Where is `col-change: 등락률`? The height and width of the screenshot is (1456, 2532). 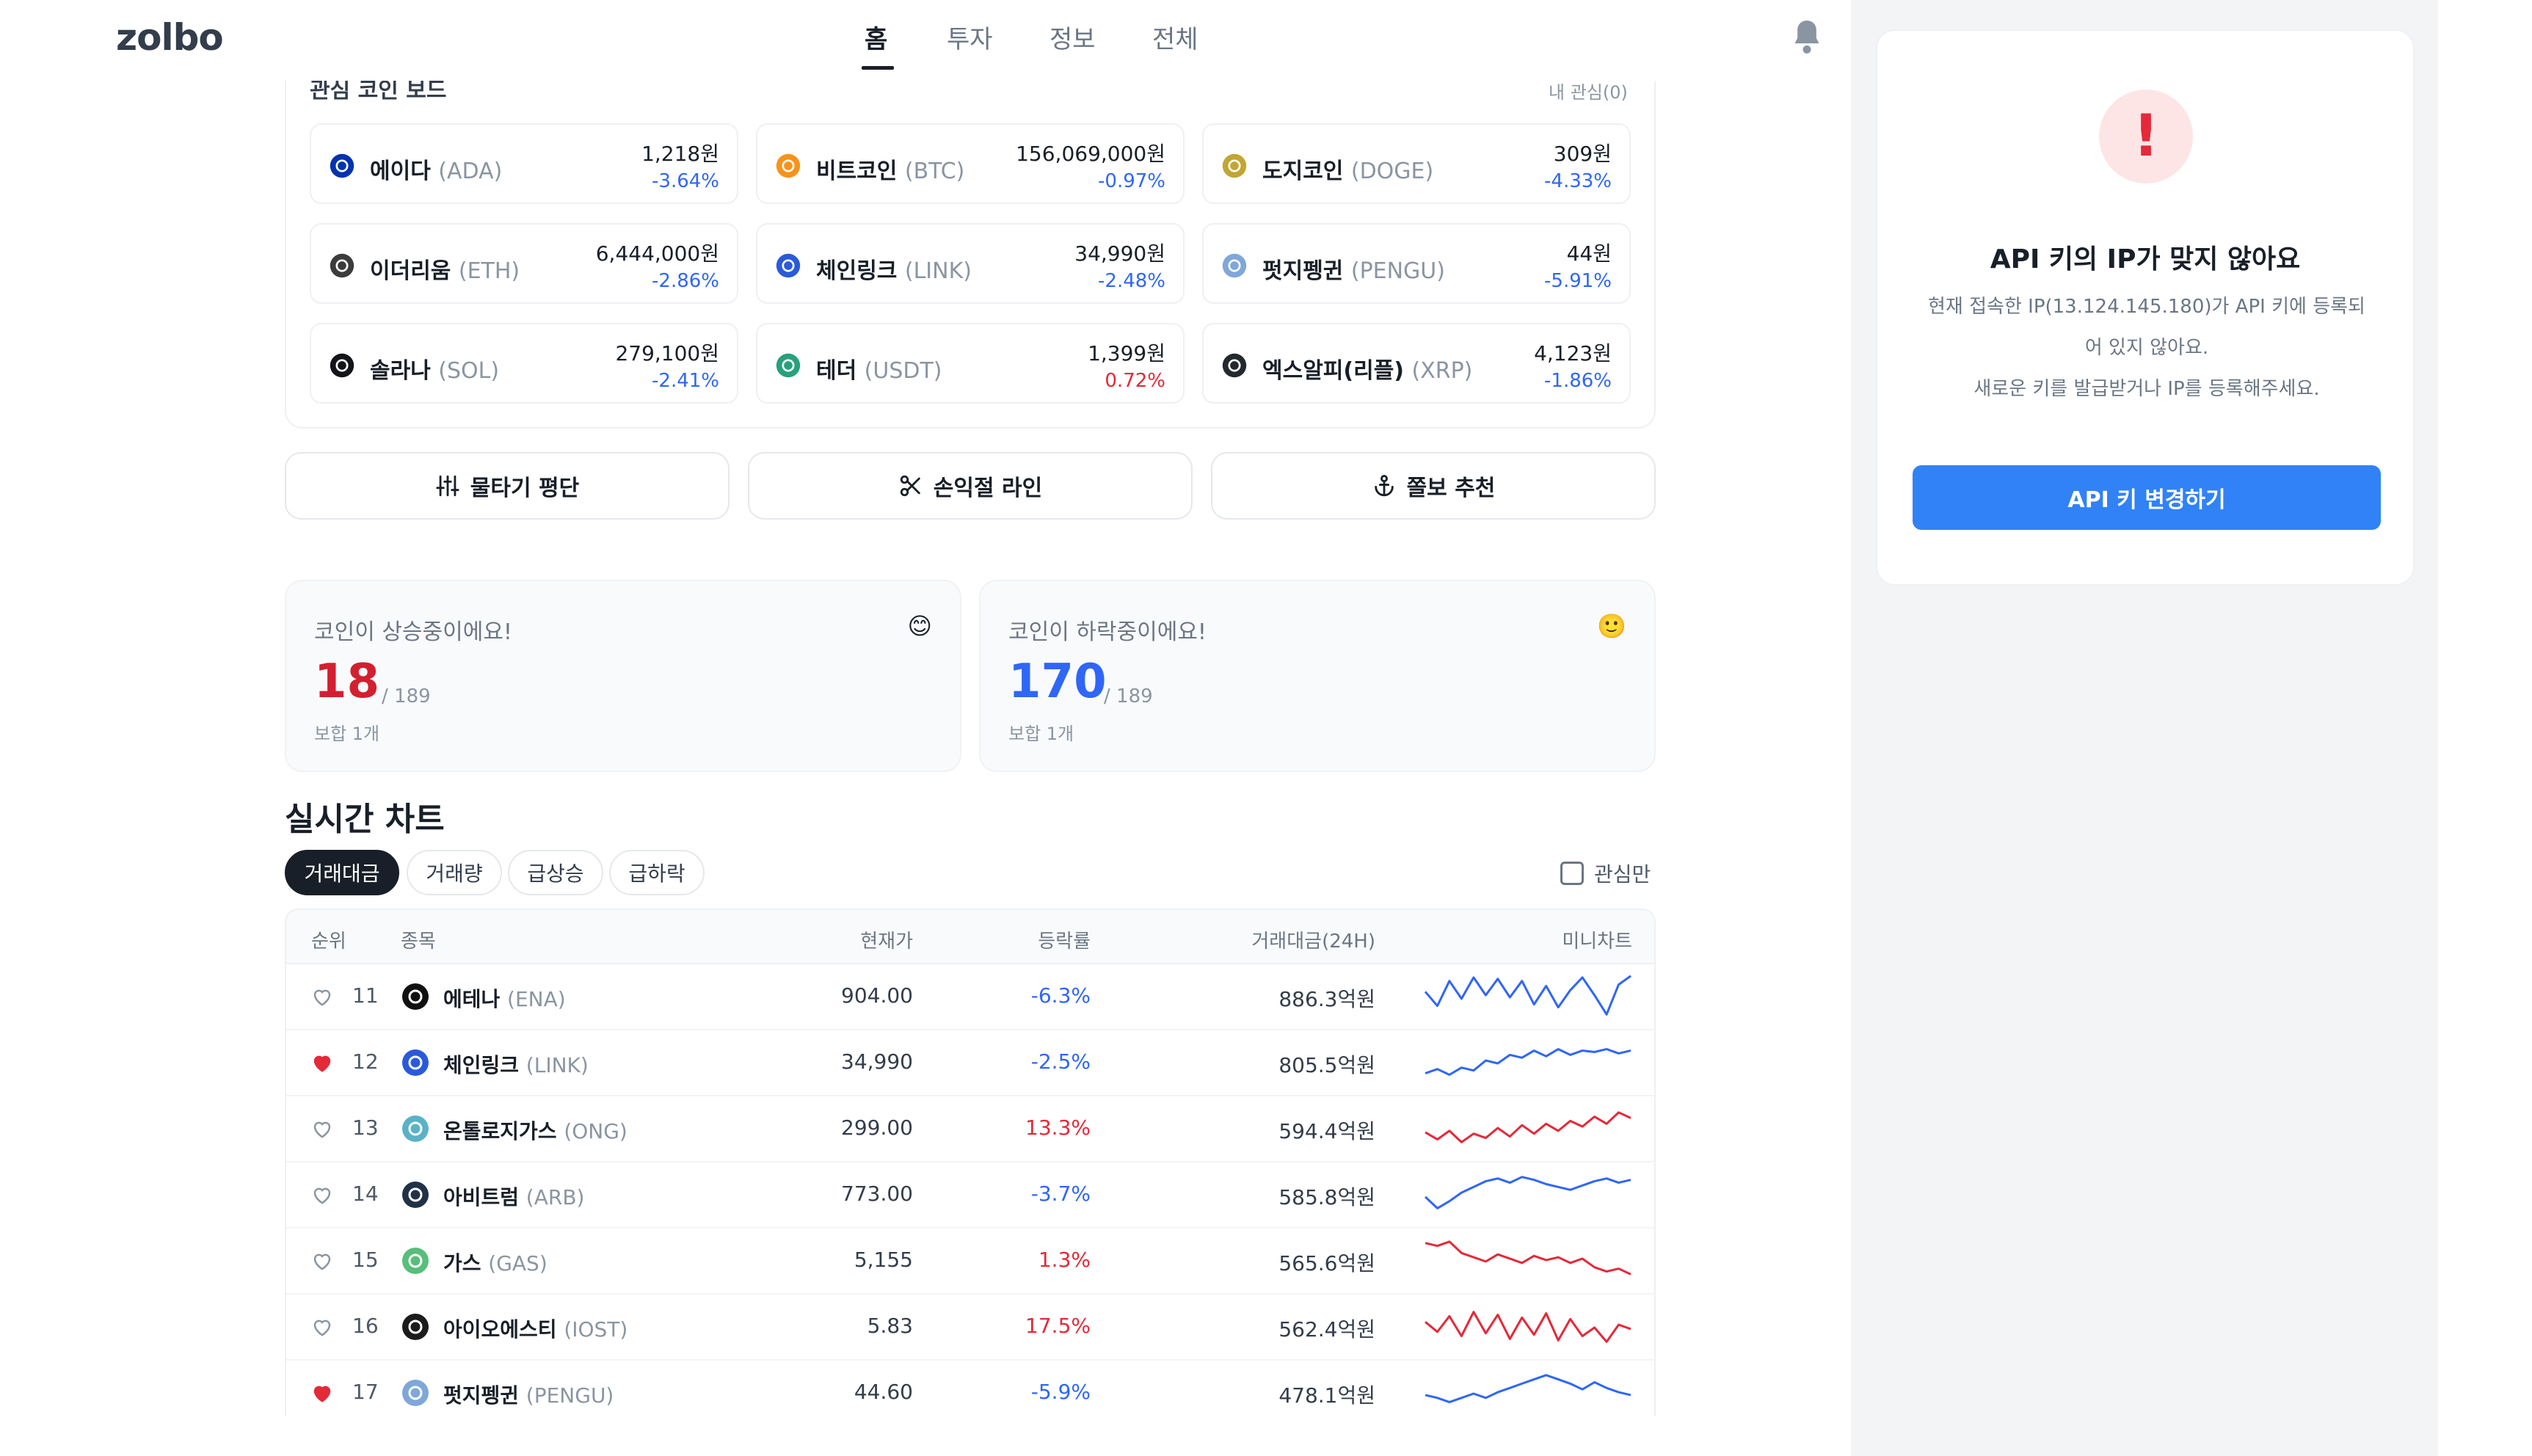 col-change: 등락률 is located at coordinates (1064, 940).